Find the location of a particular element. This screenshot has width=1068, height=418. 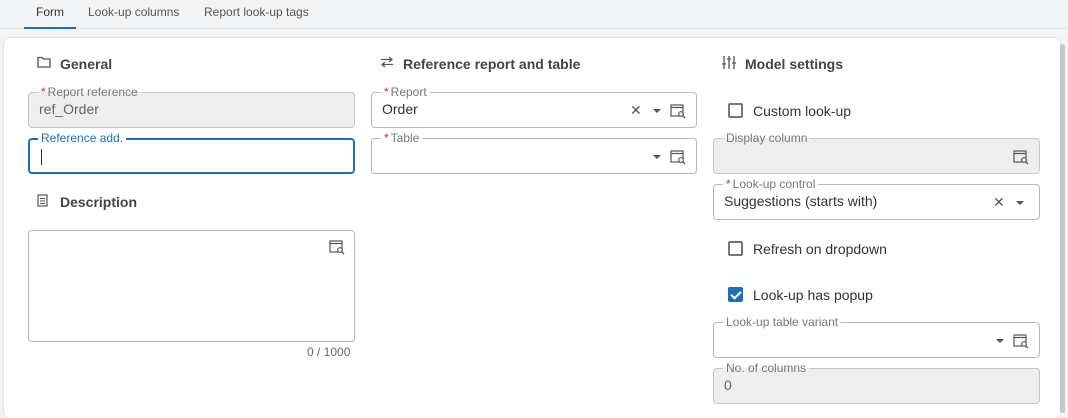

display-column-field: Display column is located at coordinates (876, 152).